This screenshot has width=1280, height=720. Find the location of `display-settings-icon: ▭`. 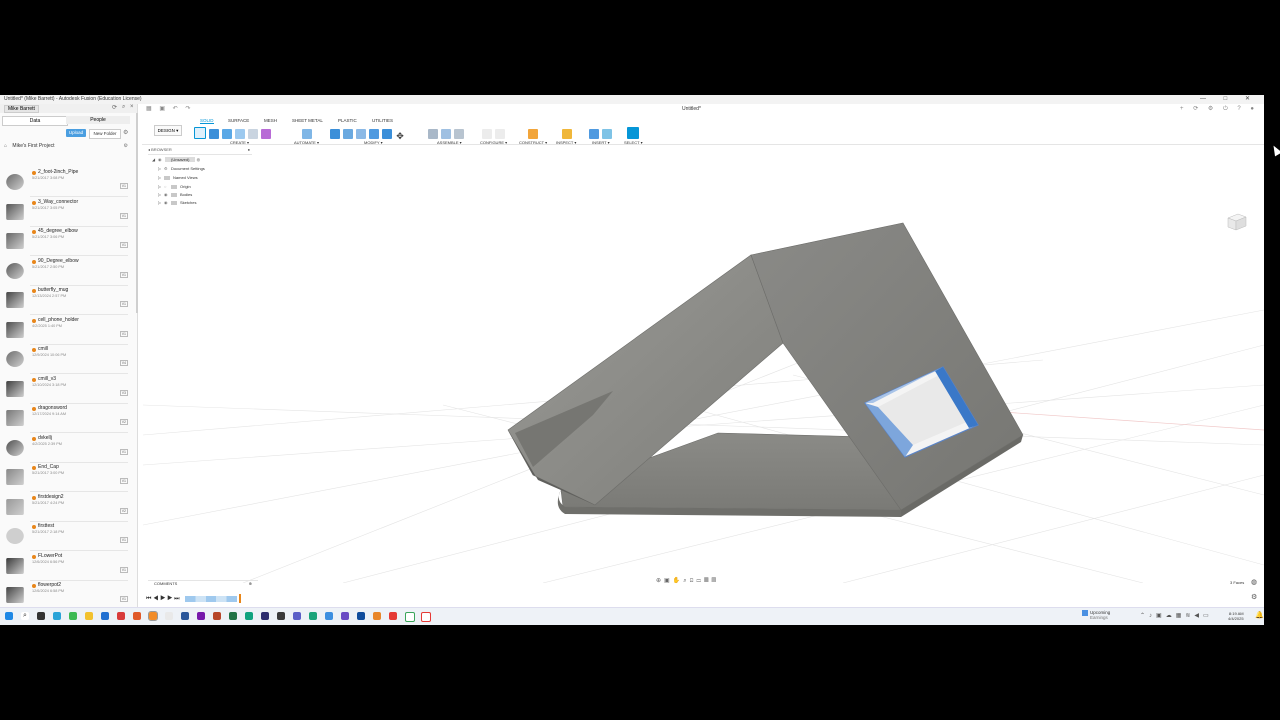

display-settings-icon: ▭ is located at coordinates (700, 581).